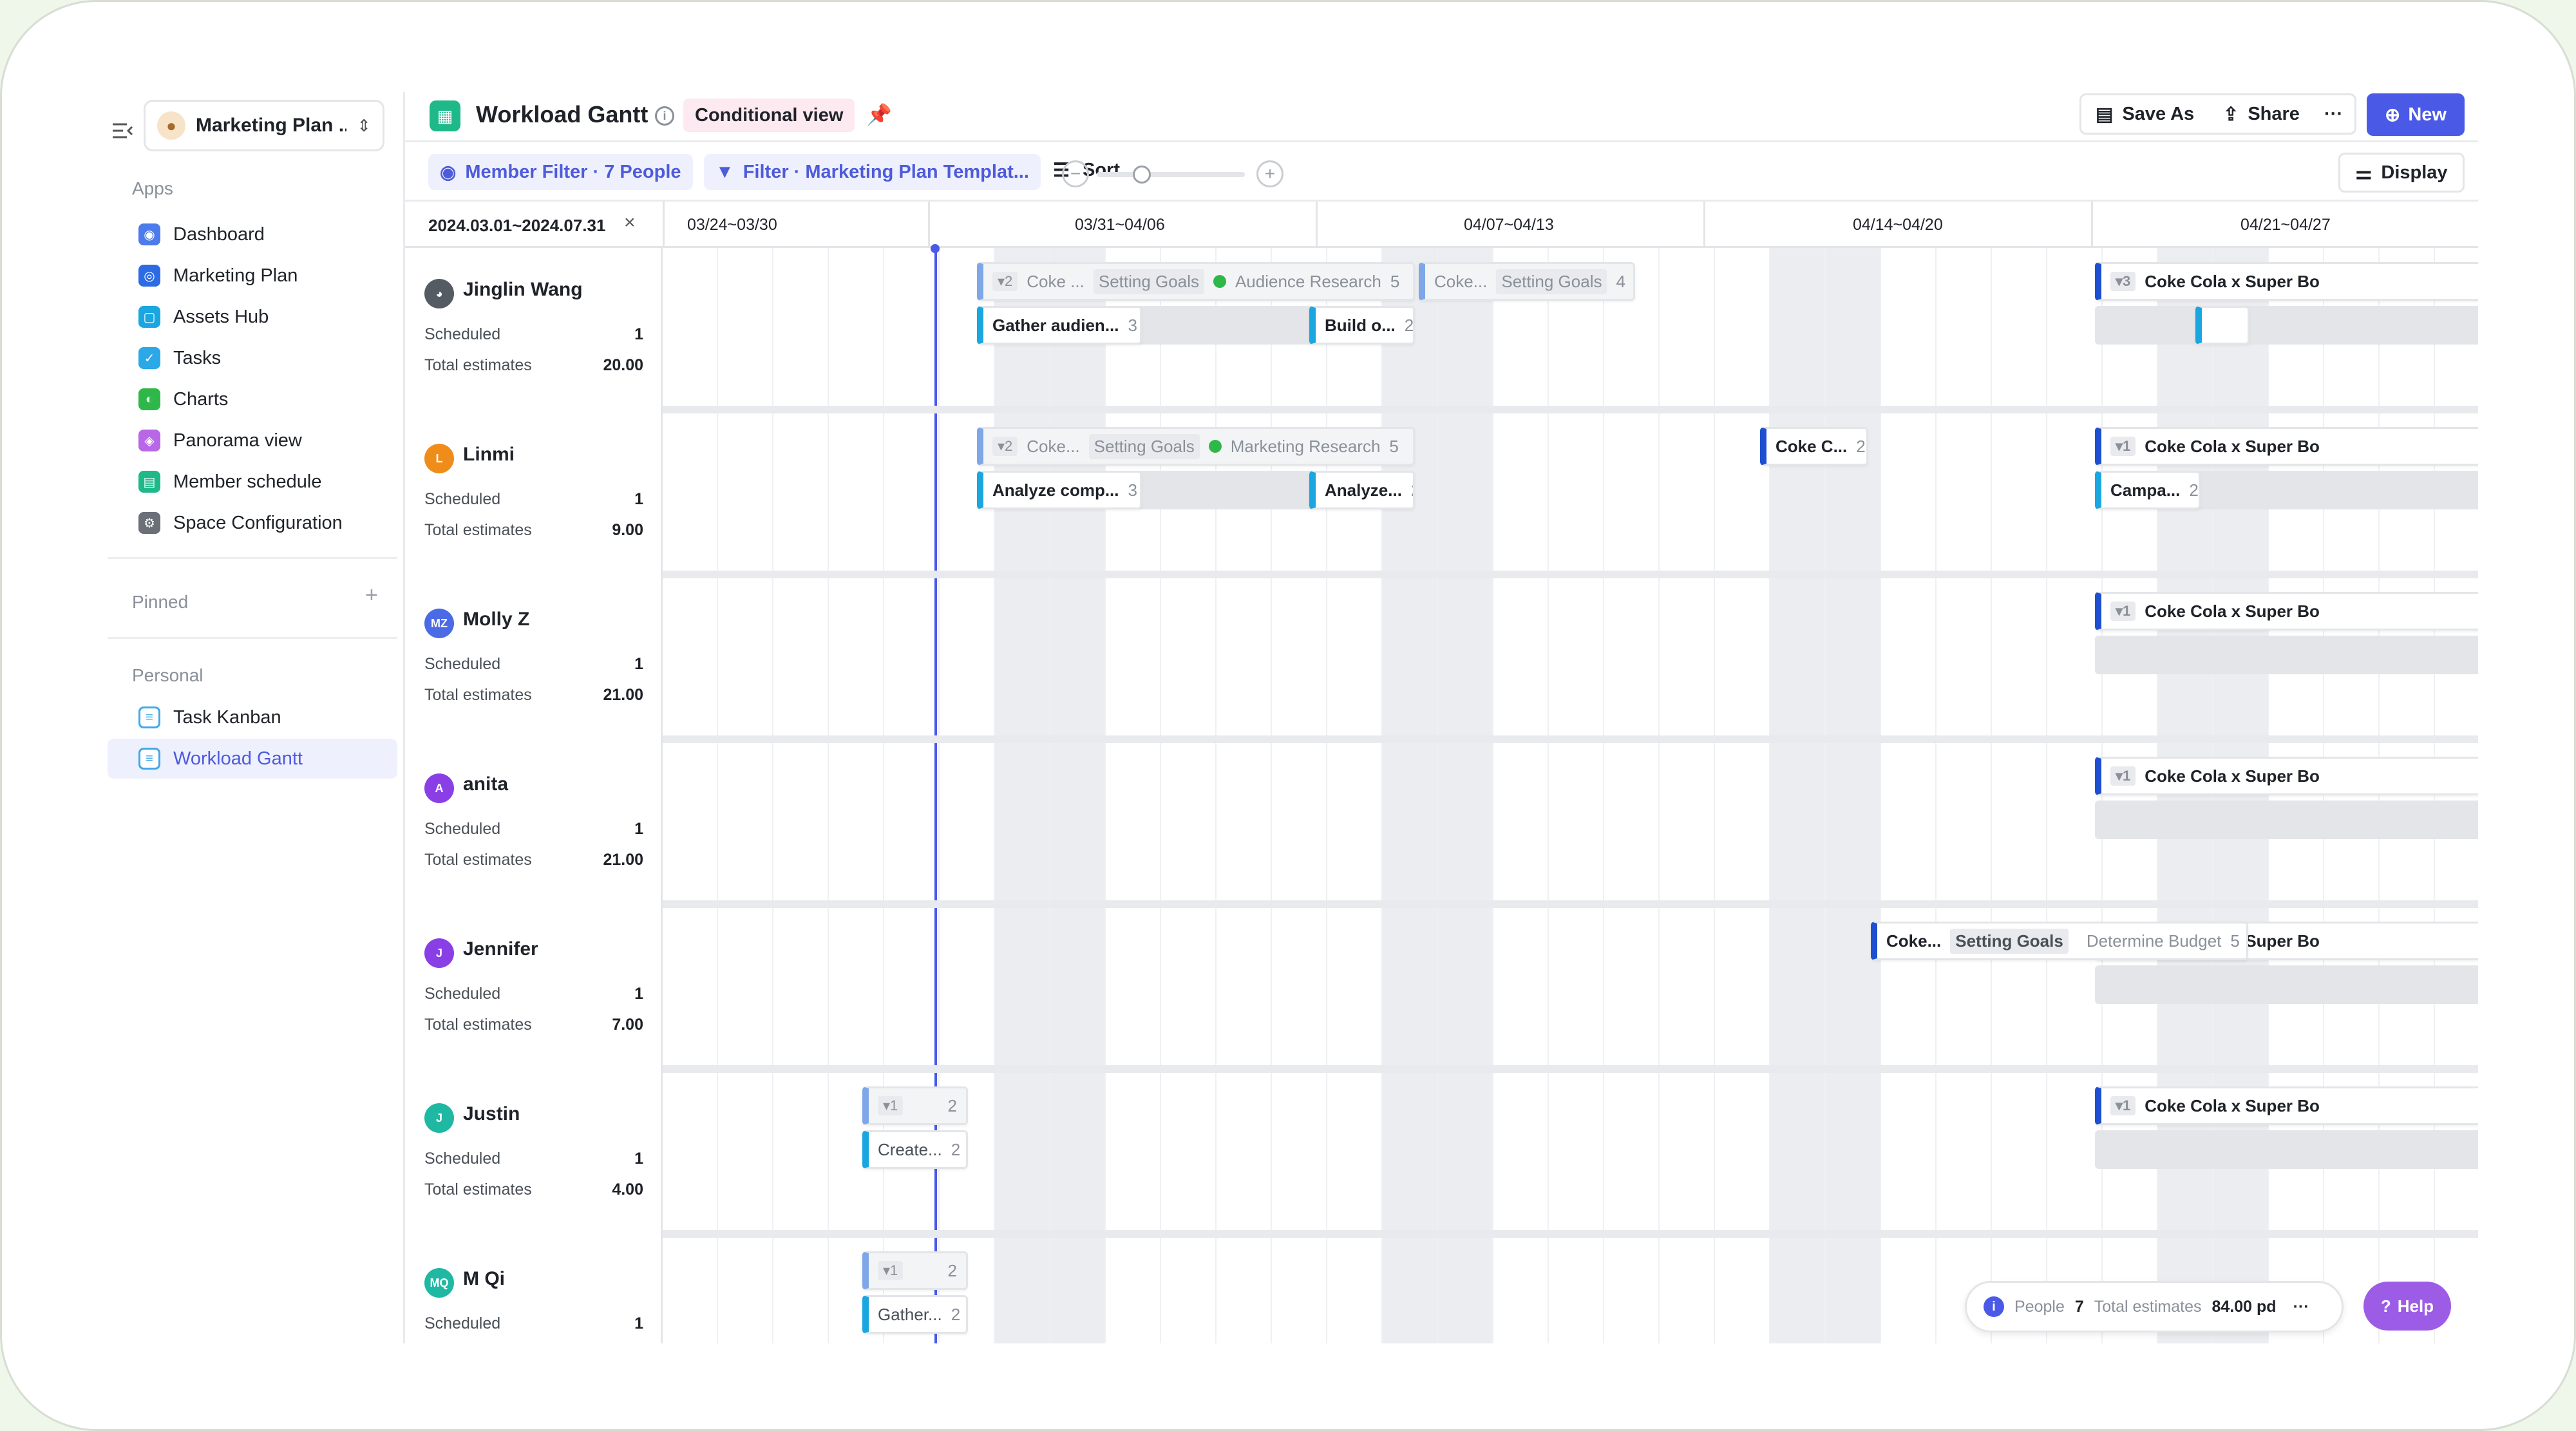 The image size is (2576, 1431). I want to click on sidebar-item-workload-gantt: ≡ Workload Gantt, so click(253, 759).